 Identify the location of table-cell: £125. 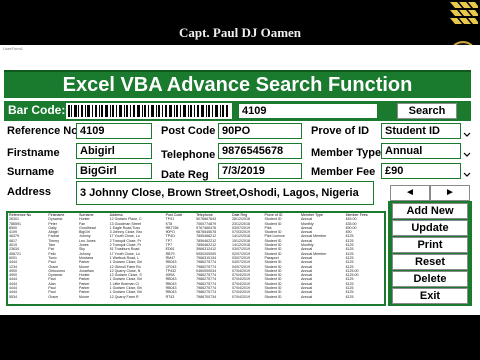
(349, 296).